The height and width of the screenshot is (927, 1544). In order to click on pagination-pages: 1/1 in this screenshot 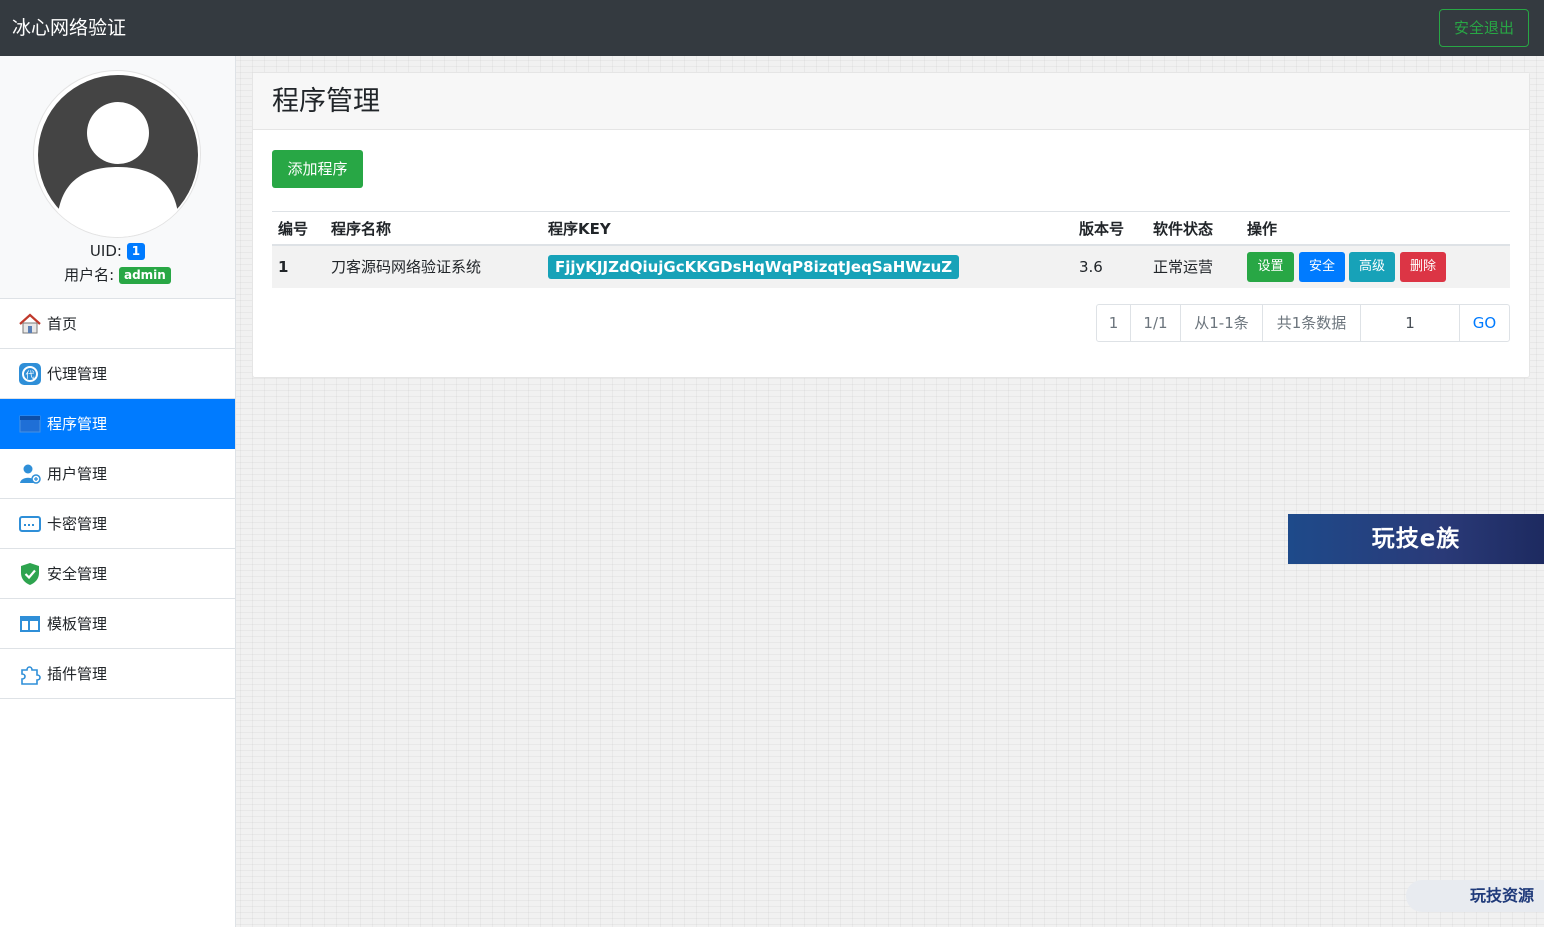, I will do `click(1156, 323)`.